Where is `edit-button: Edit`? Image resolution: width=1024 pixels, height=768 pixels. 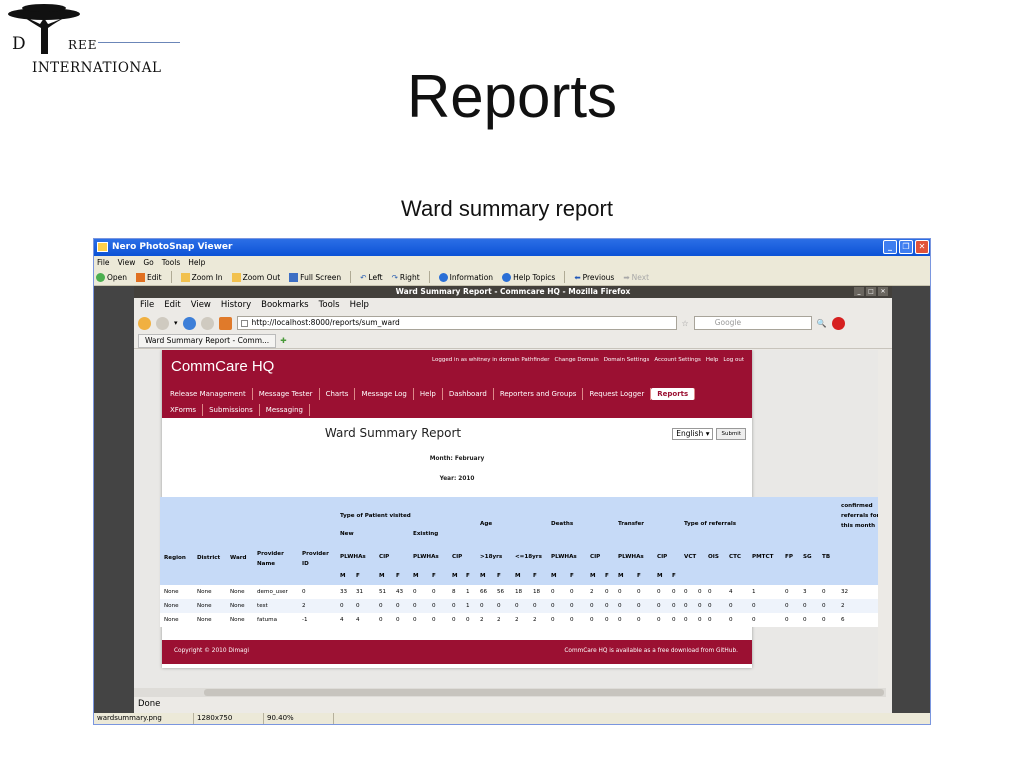 edit-button: Edit is located at coordinates (149, 277).